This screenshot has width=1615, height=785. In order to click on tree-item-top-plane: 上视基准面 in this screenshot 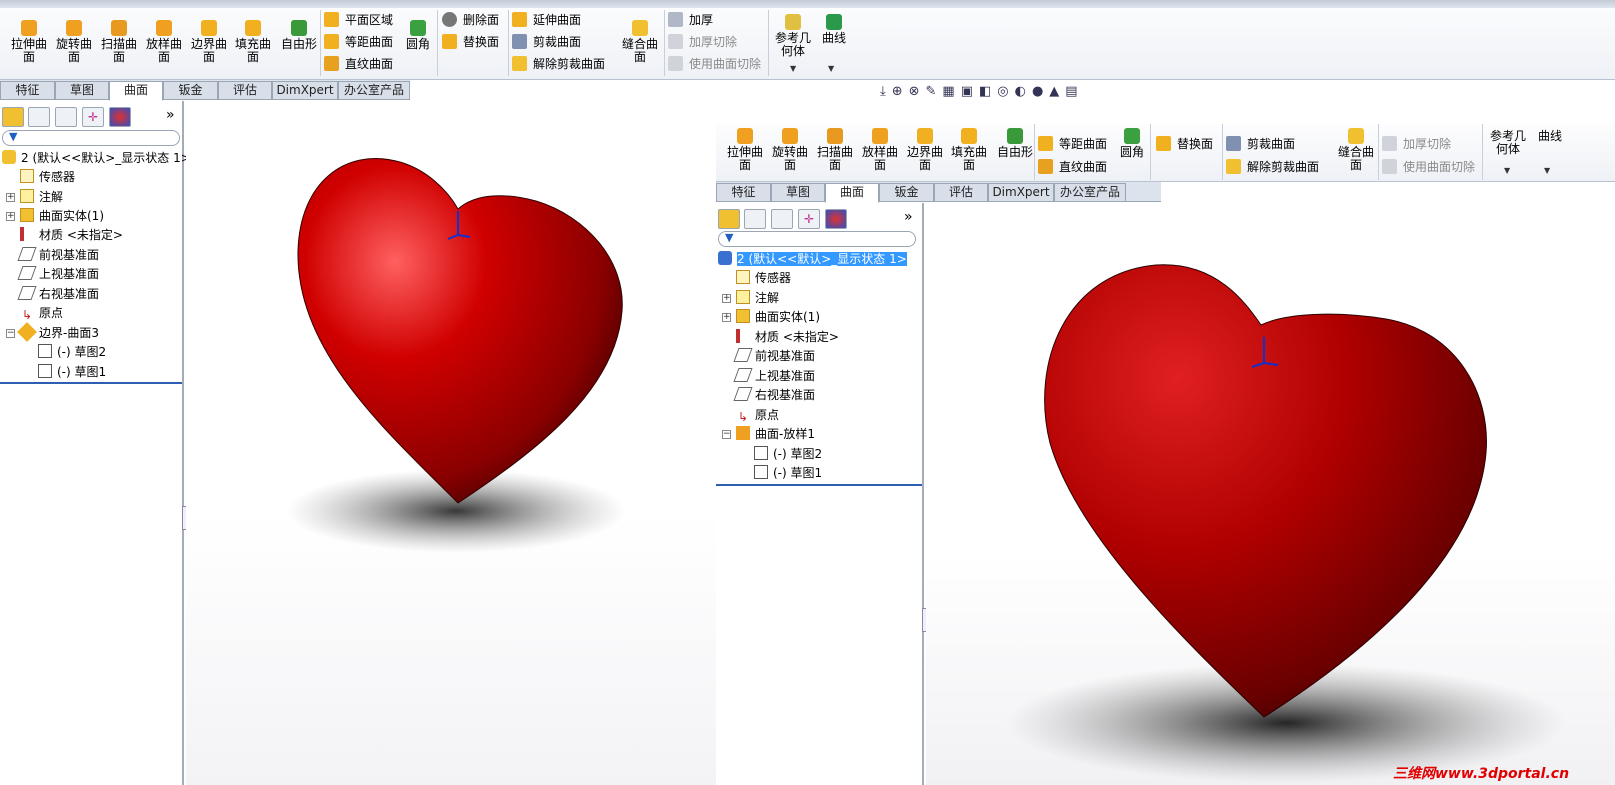, I will do `click(58, 274)`.